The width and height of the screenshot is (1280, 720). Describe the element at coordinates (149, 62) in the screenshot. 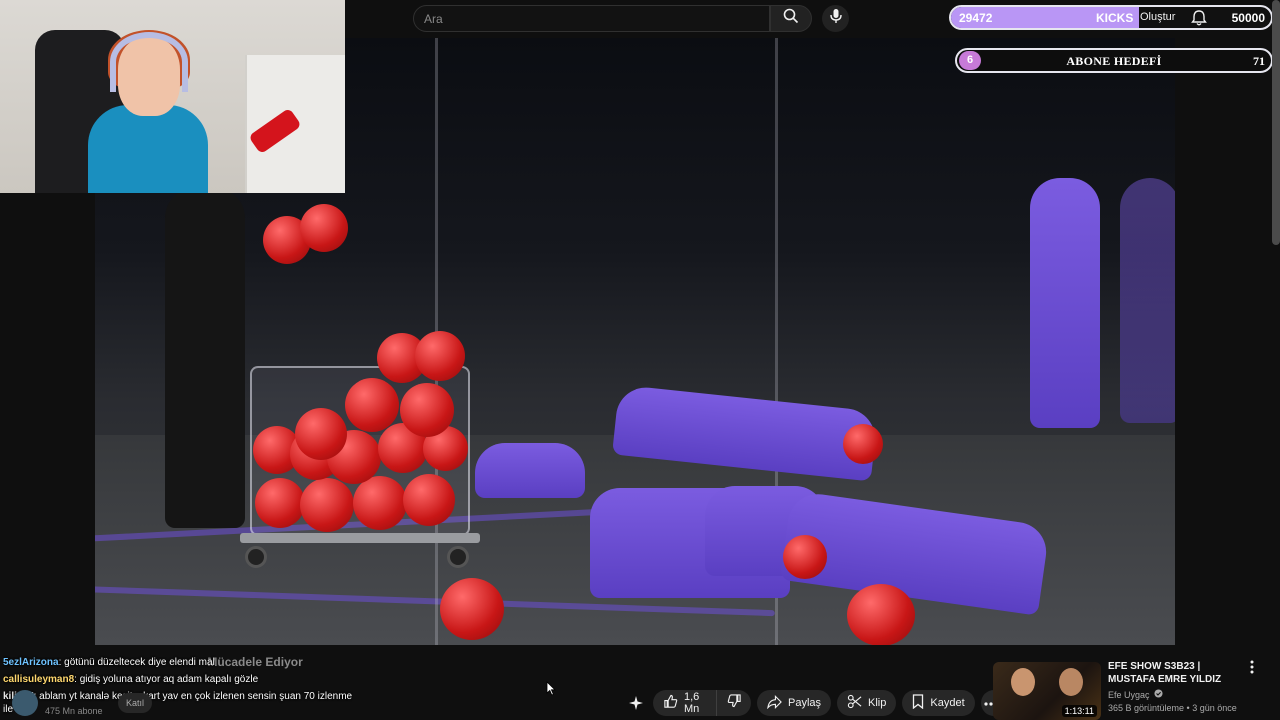

I see `headset` at that location.